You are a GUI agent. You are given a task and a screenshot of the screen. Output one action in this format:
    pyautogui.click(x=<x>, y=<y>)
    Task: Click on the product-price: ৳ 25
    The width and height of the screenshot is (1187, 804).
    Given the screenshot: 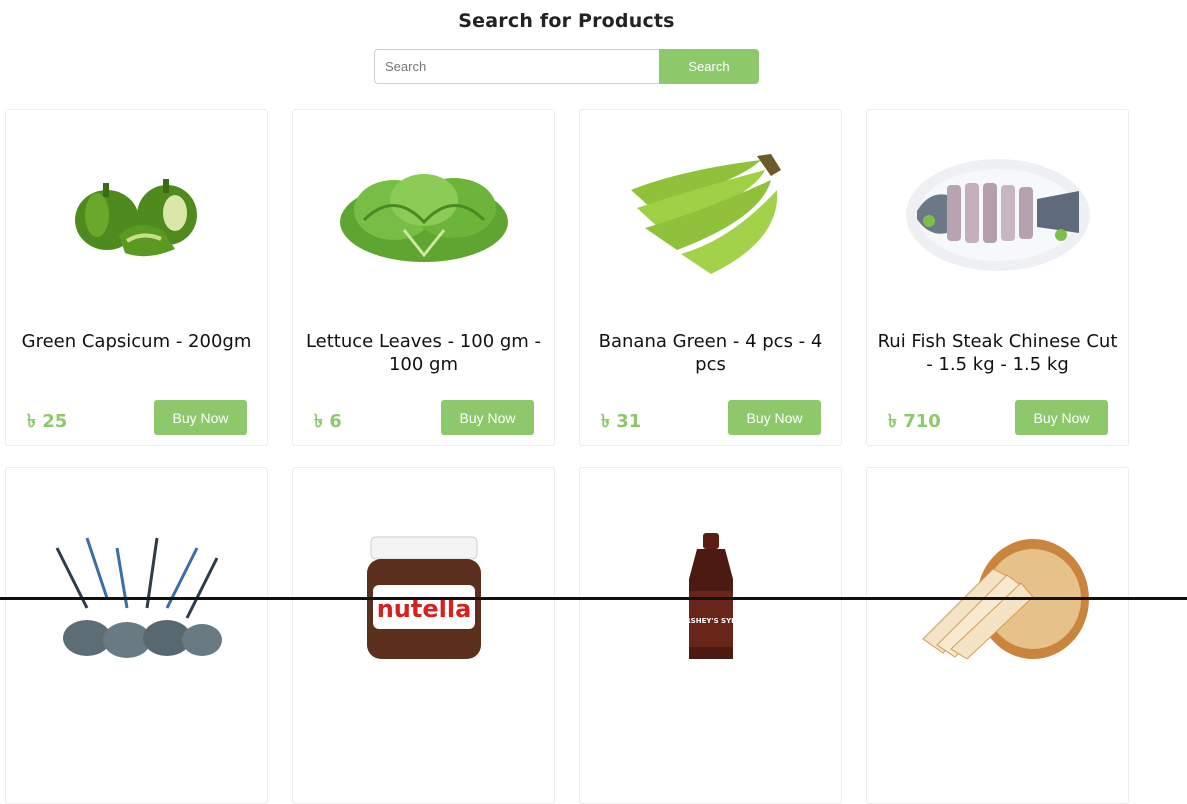 What is the action you would take?
    pyautogui.click(x=47, y=421)
    